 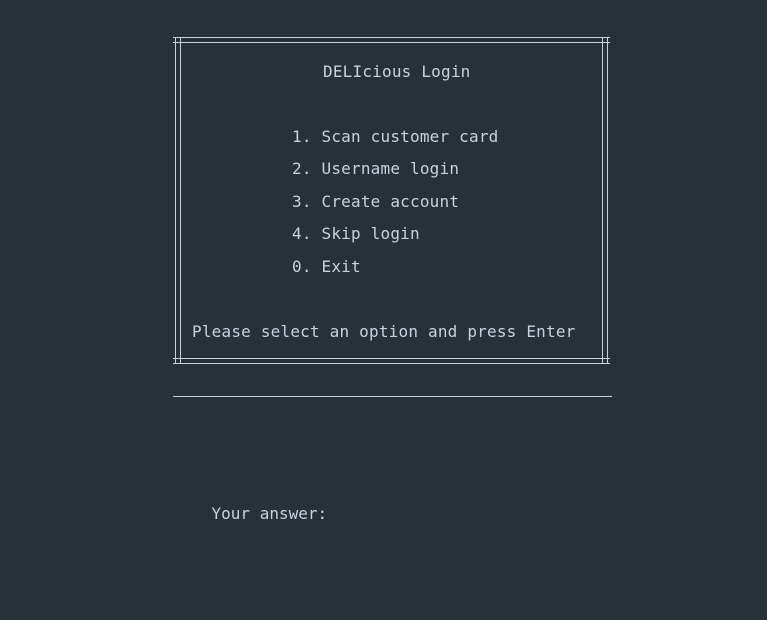 What do you see at coordinates (392, 396) in the screenshot?
I see `separator-line` at bounding box center [392, 396].